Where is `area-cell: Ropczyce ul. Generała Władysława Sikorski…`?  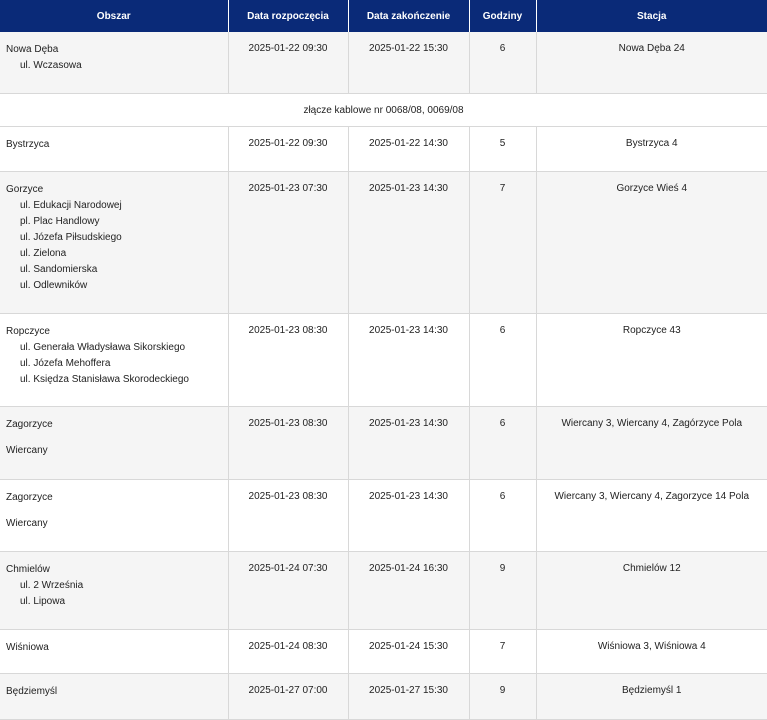
area-cell: Ropczyce ul. Generała Władysława Sikorski… is located at coordinates (114, 360).